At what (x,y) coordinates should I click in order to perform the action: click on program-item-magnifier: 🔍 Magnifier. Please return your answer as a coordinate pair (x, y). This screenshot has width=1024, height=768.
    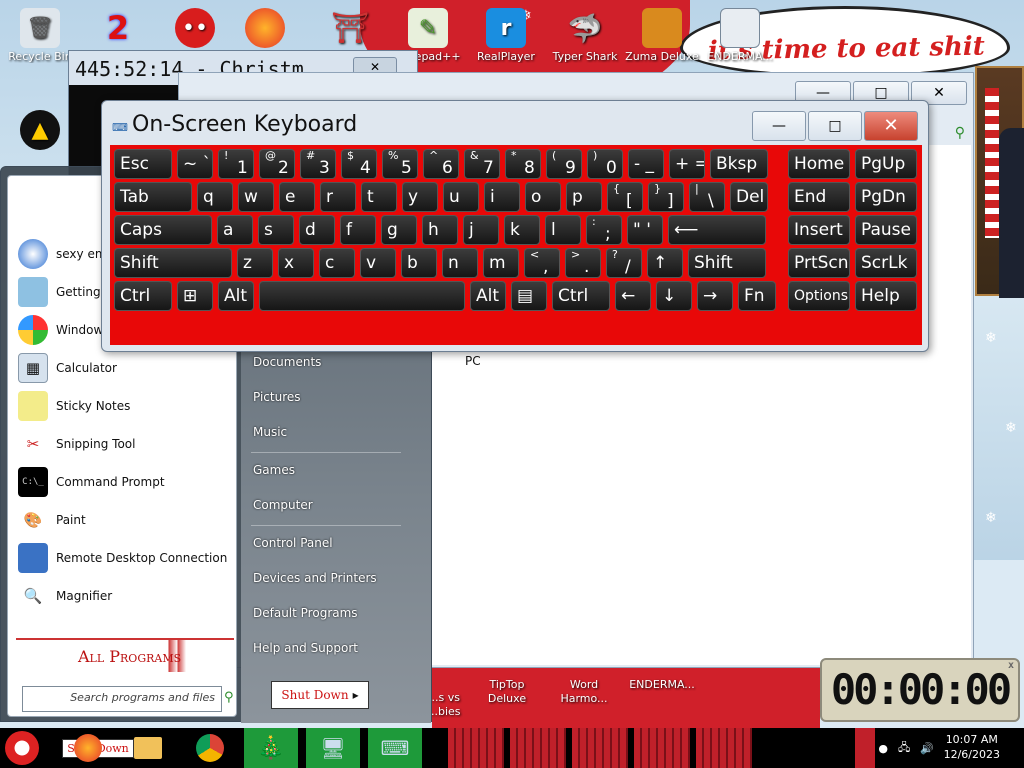
    Looking at the image, I should click on (65, 596).